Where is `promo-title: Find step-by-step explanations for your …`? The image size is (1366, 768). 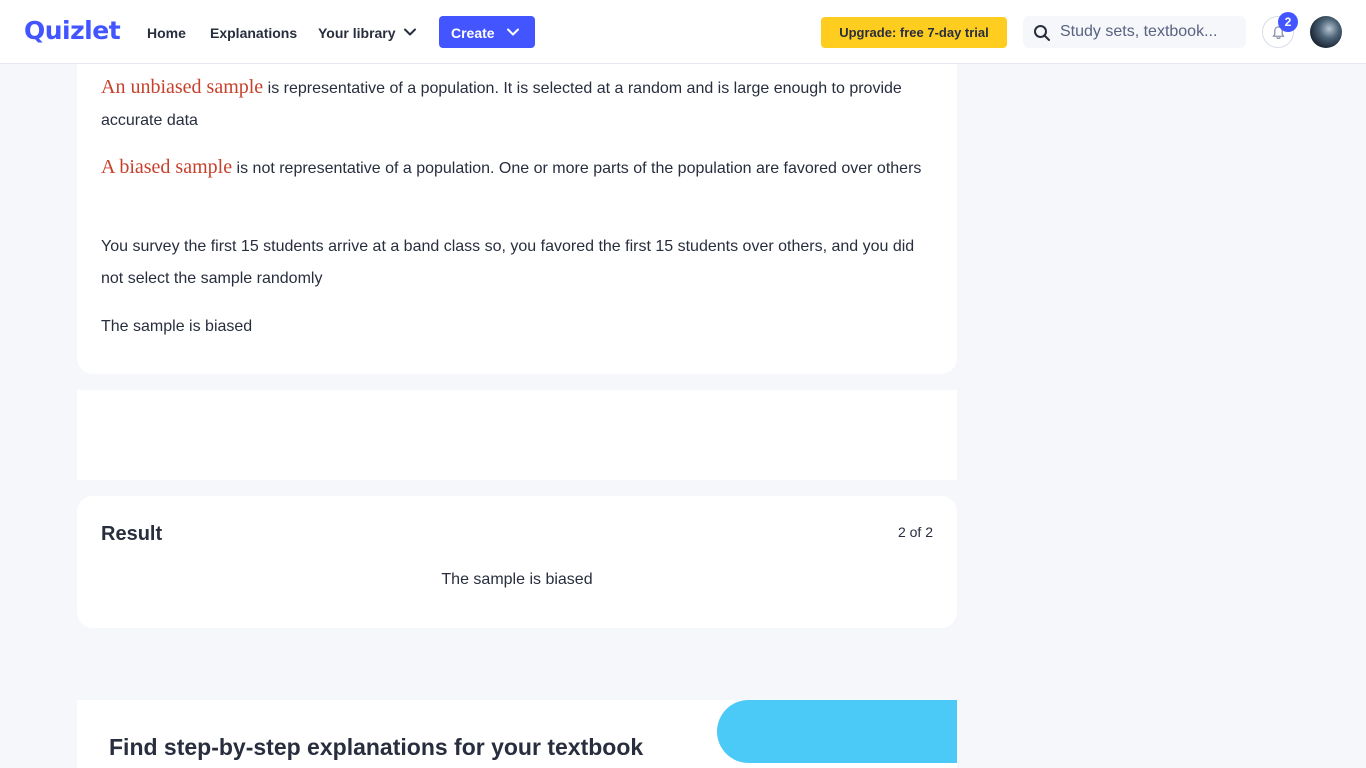
promo-title: Find step-by-step explanations for your … is located at coordinates (376, 747).